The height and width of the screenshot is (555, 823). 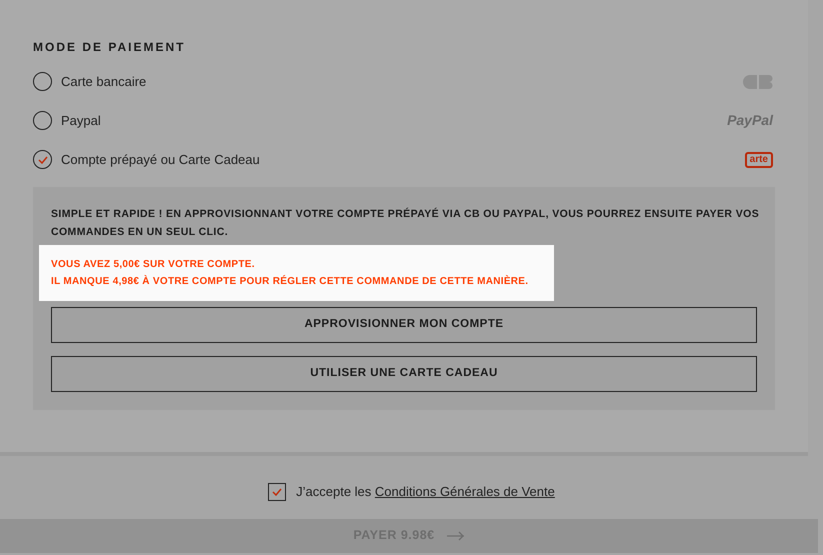 I want to click on paypal-logo: PayPal, so click(x=750, y=120).